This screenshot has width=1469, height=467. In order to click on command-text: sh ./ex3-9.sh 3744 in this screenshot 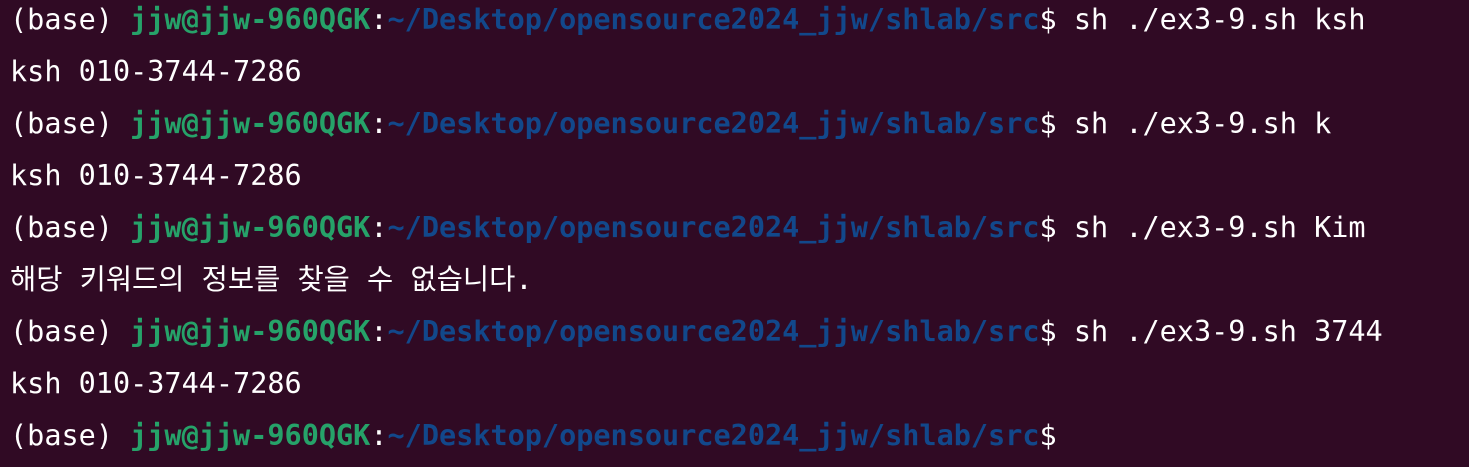, I will do `click(1228, 331)`.